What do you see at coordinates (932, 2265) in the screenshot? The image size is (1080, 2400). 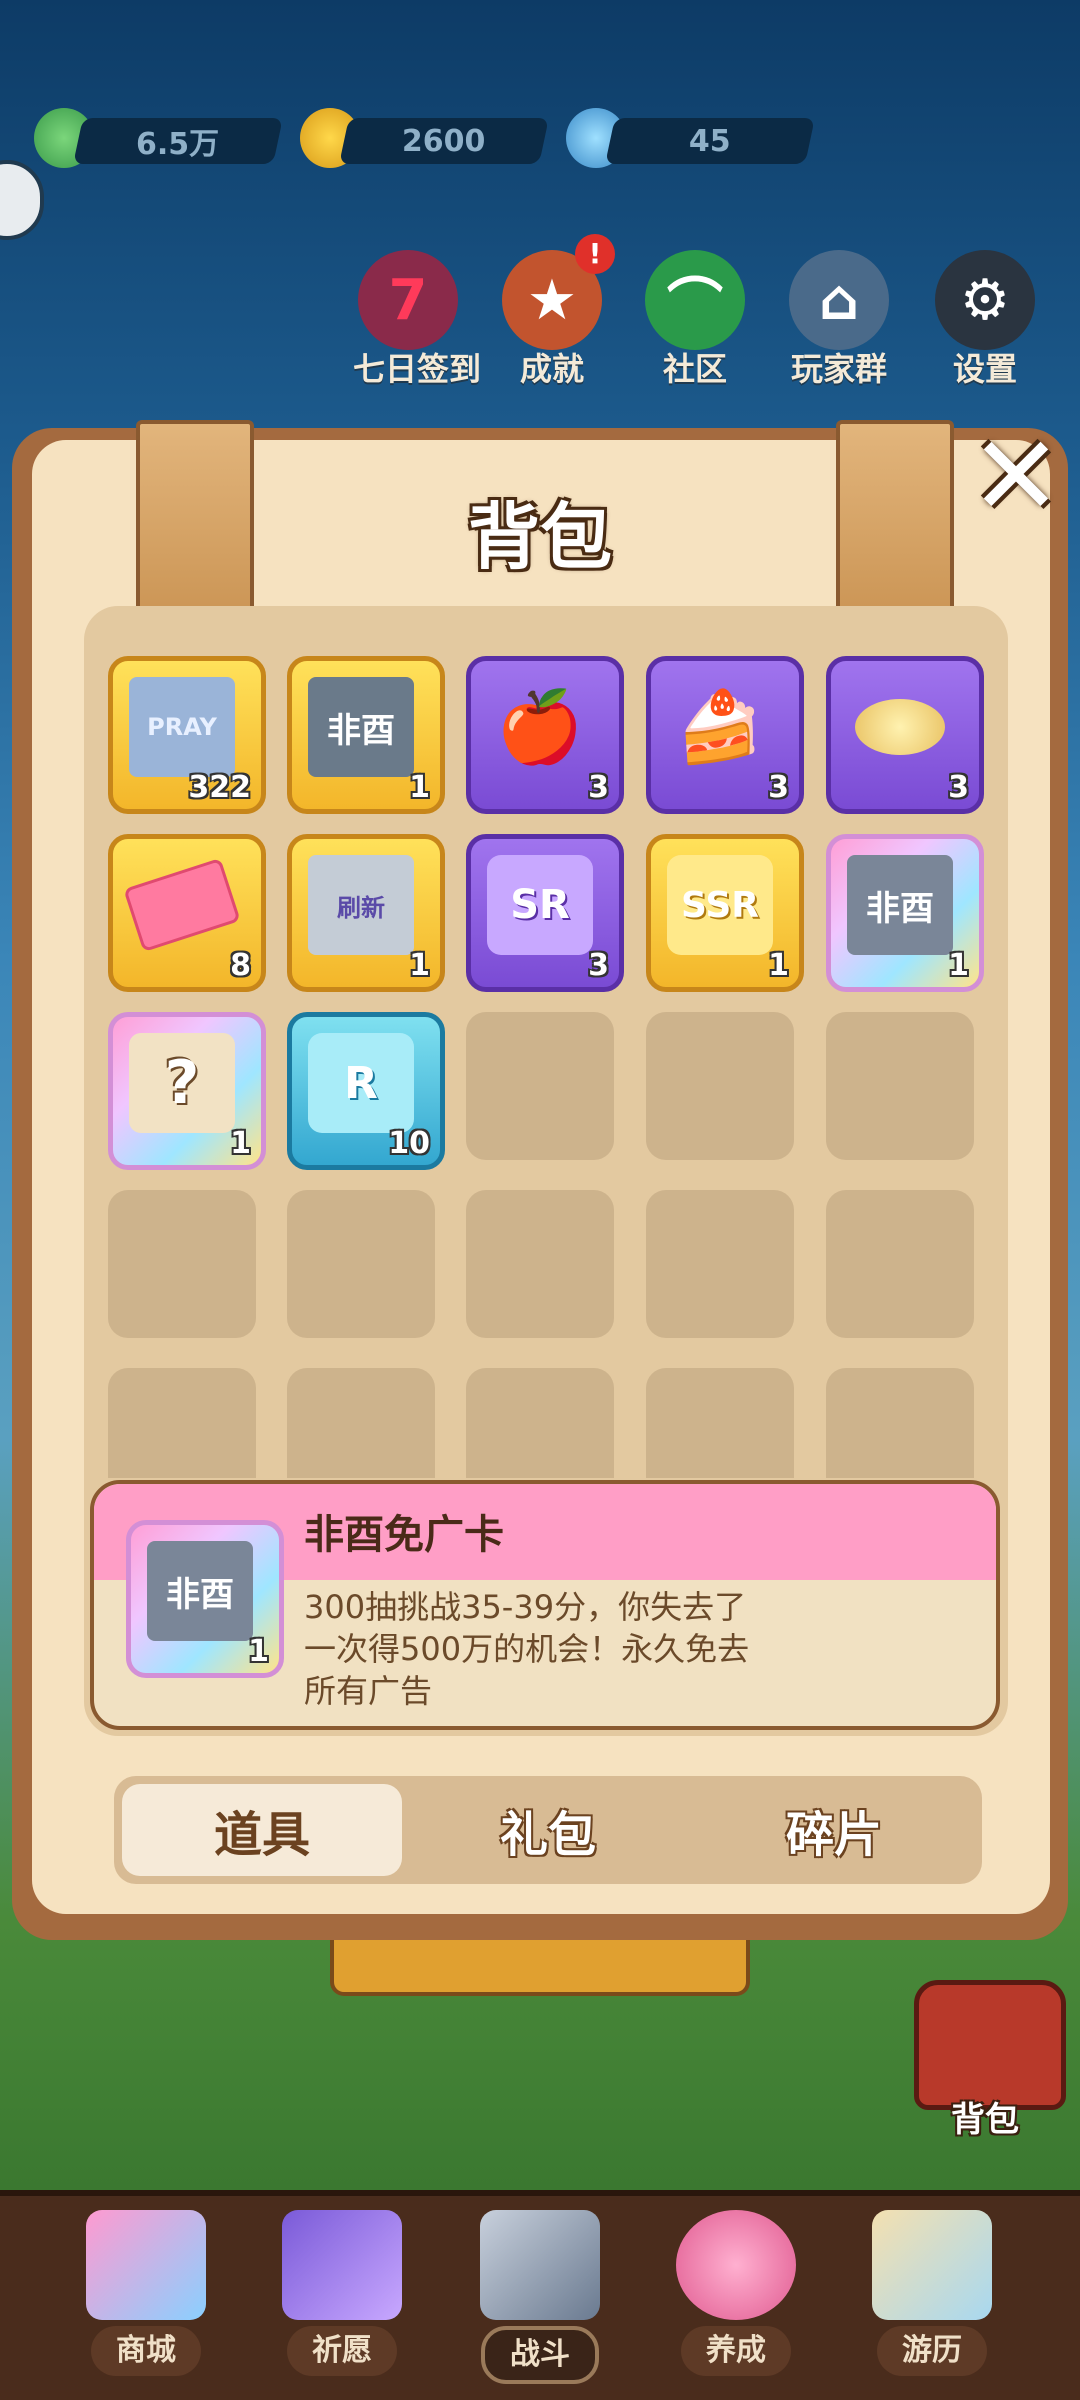 I see `map-icon` at bounding box center [932, 2265].